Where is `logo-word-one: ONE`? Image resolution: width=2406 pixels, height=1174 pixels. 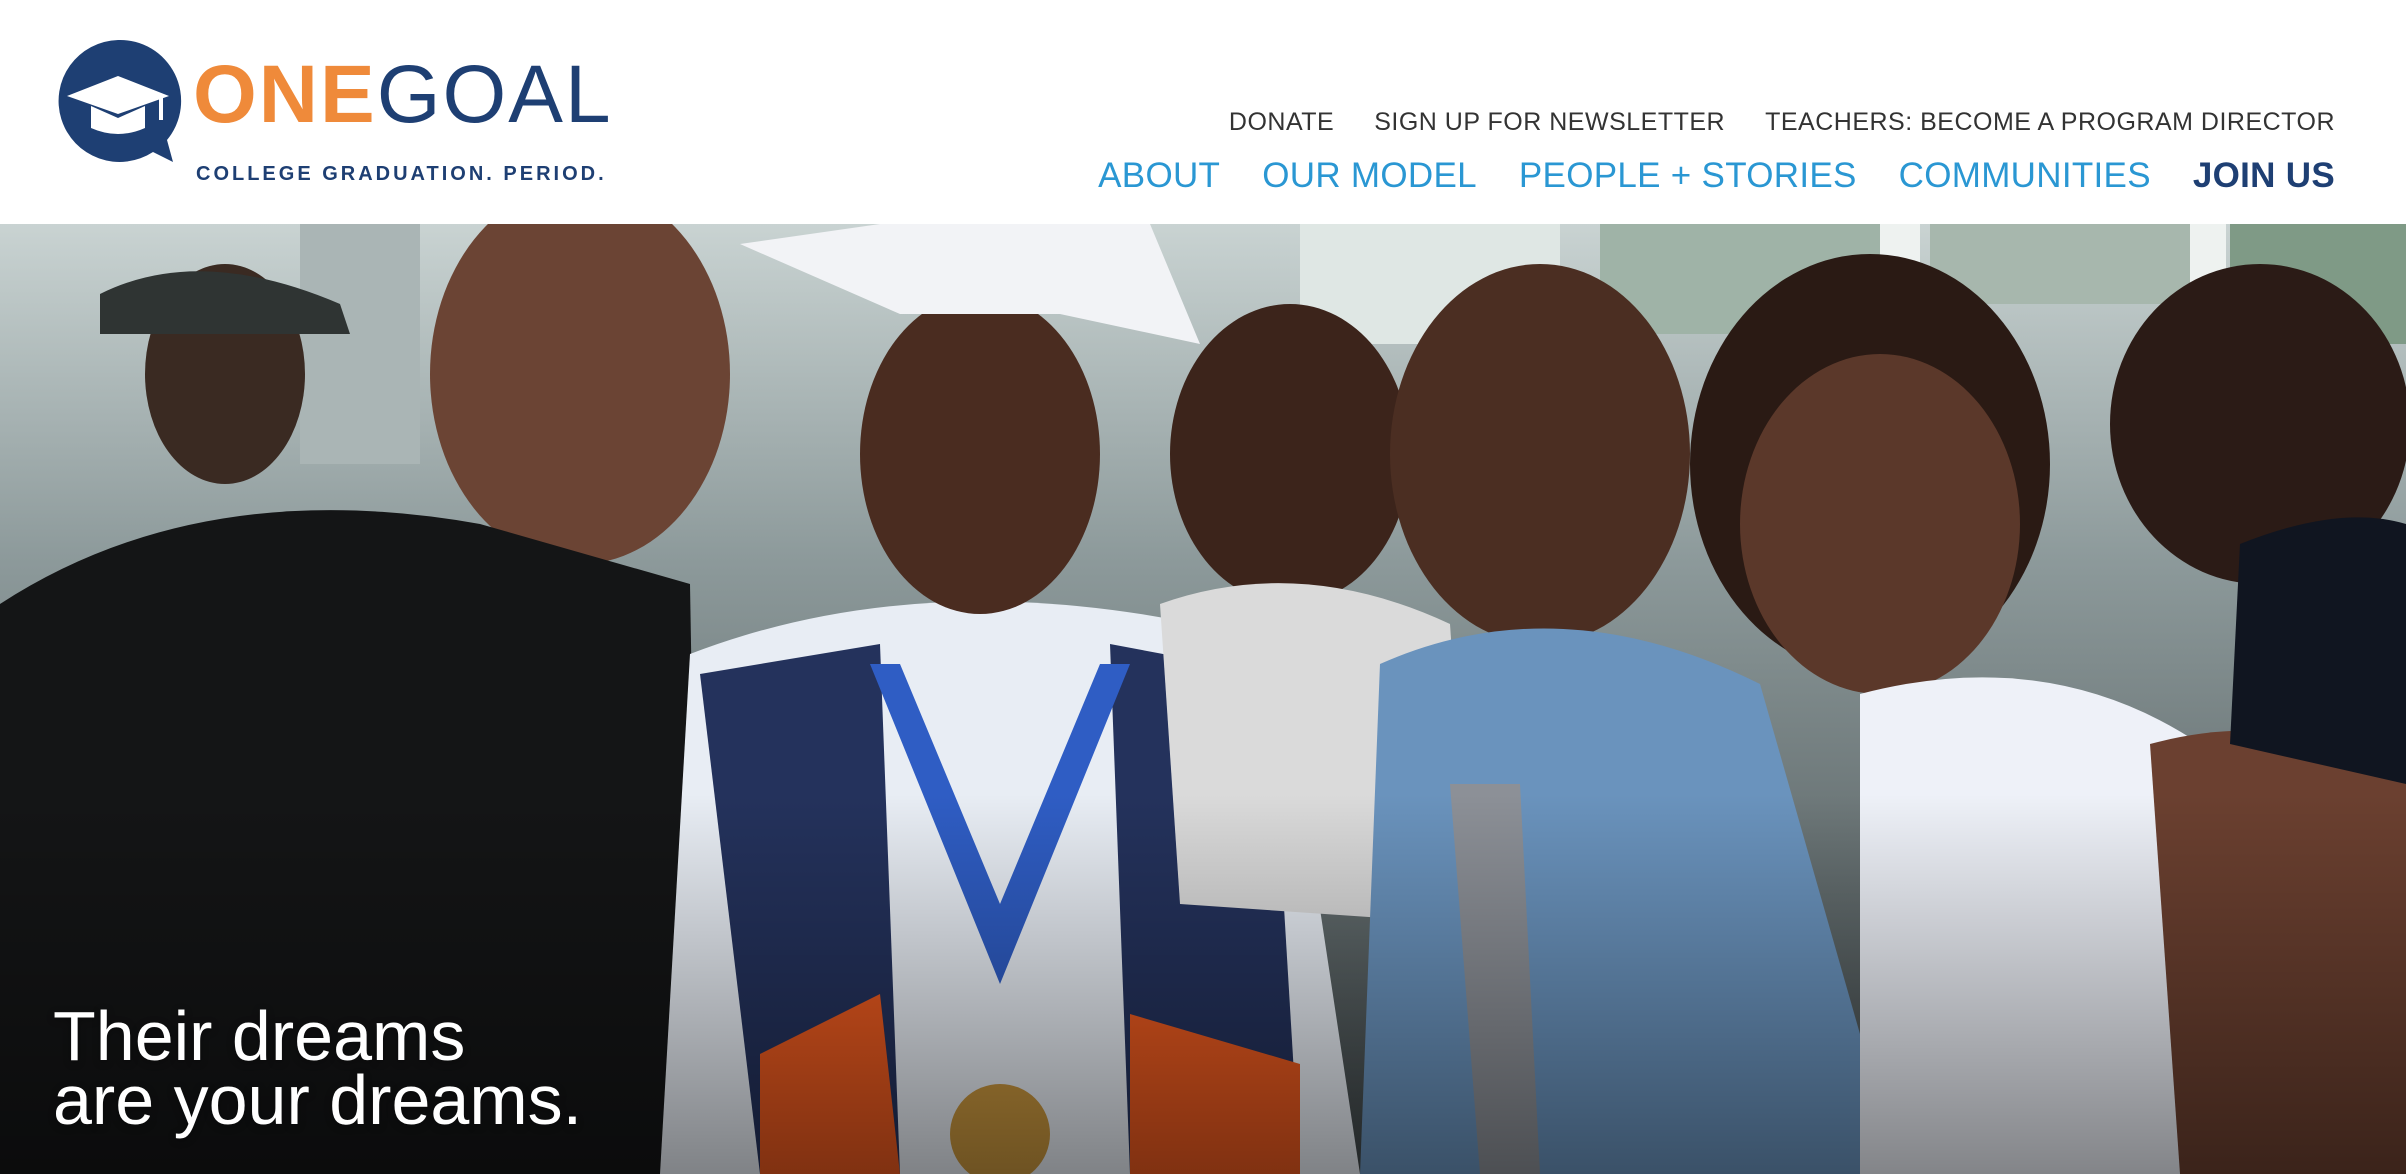 logo-word-one: ONE is located at coordinates (285, 94).